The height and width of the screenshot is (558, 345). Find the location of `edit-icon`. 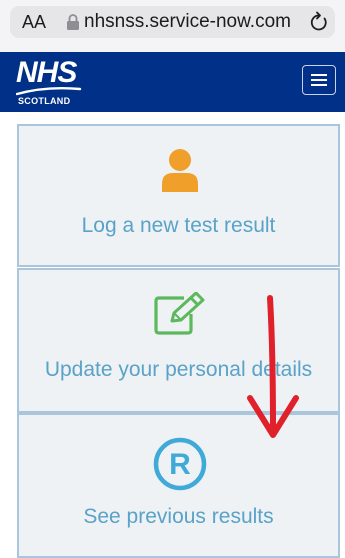

edit-icon is located at coordinates (179, 313).